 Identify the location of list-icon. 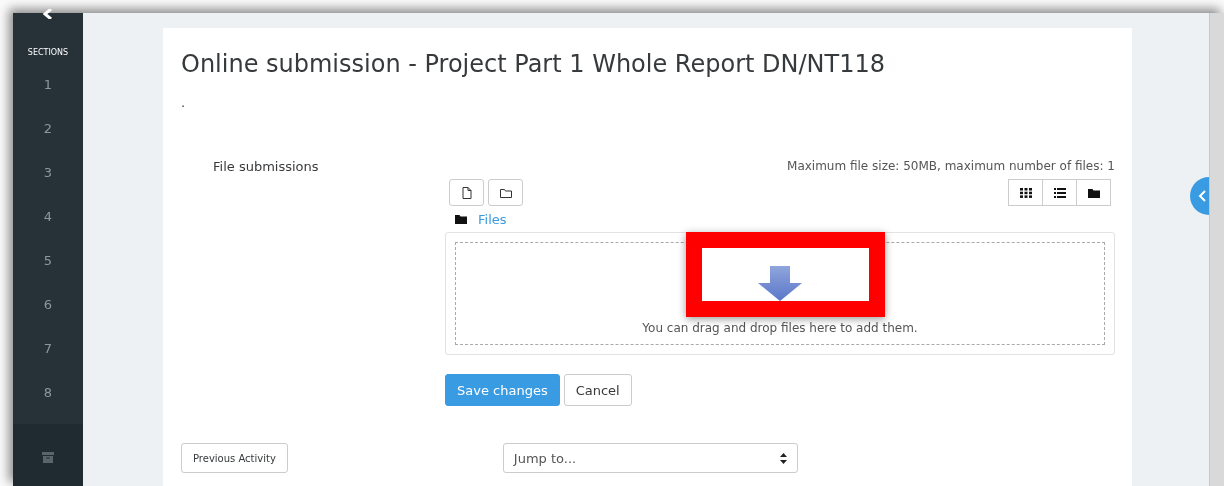
(1059, 192).